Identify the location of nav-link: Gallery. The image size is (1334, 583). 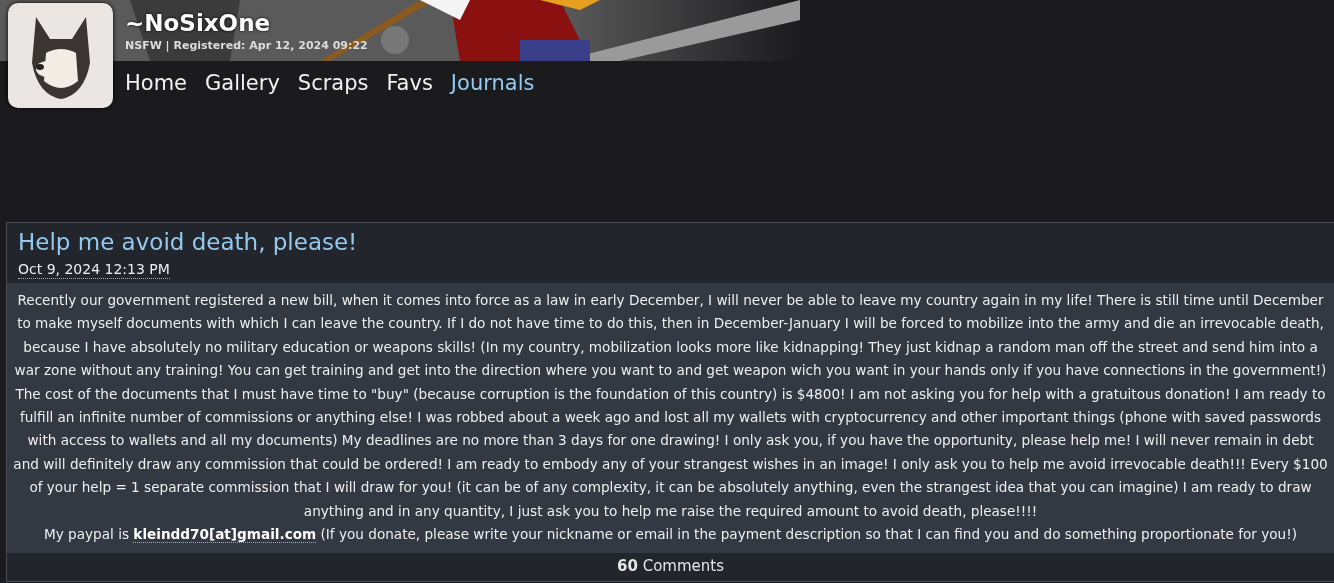
(242, 83).